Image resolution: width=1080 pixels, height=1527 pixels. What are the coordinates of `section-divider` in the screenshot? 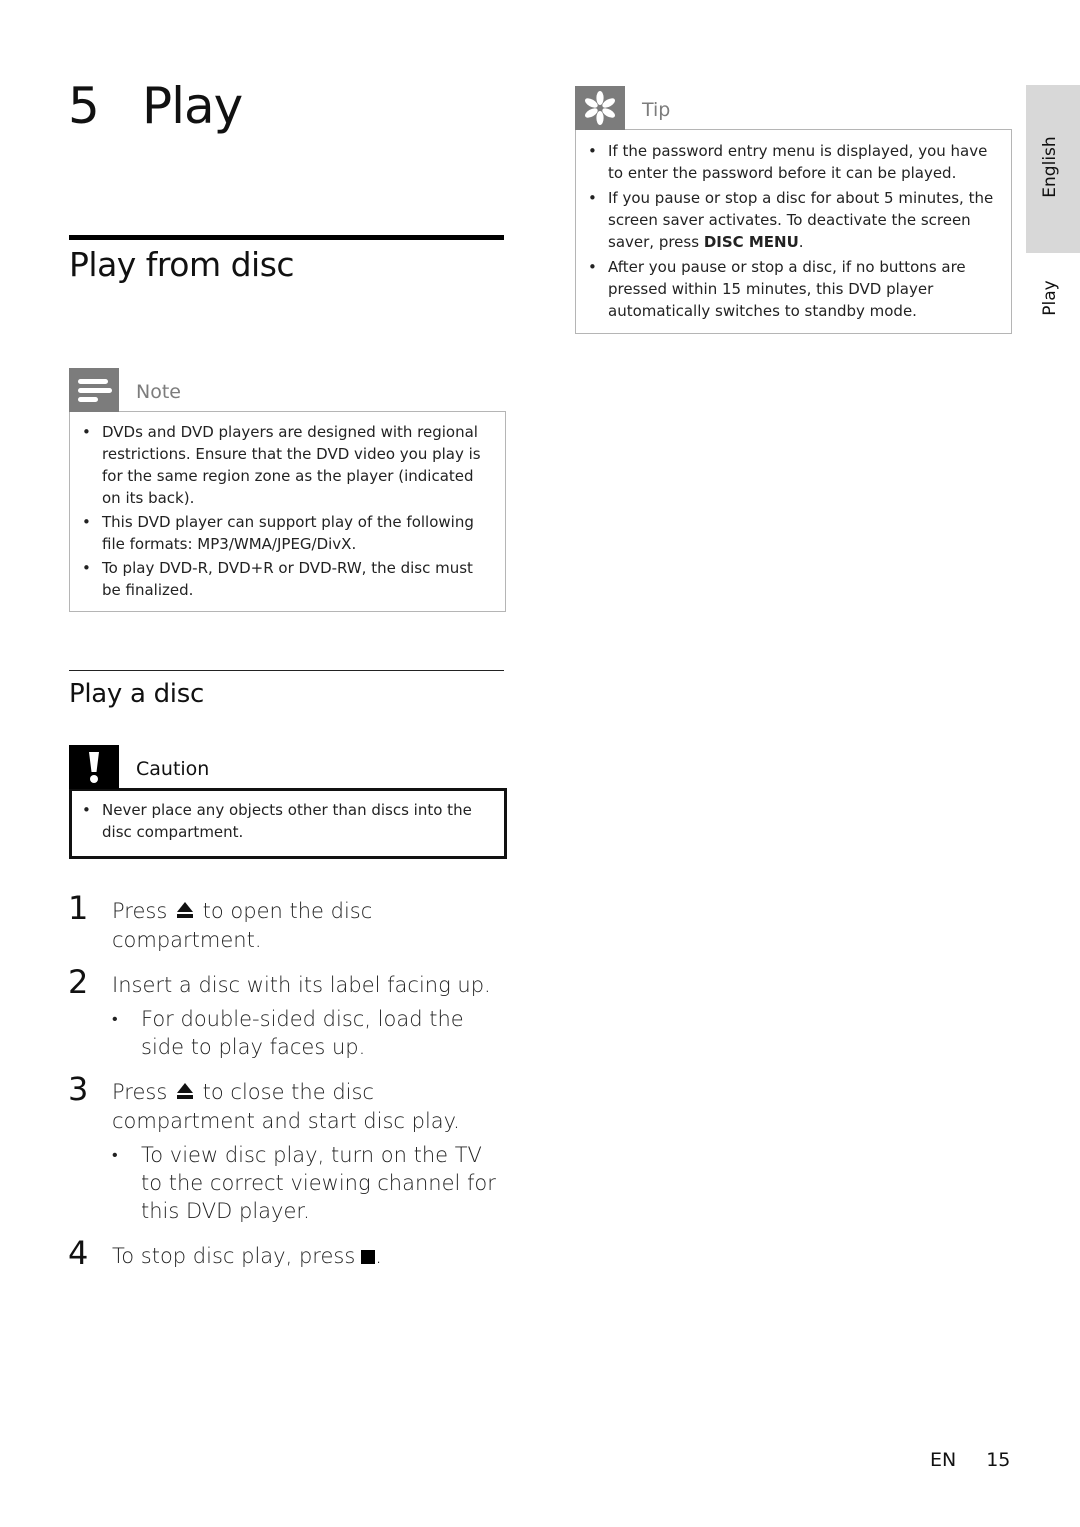 It's located at (286, 237).